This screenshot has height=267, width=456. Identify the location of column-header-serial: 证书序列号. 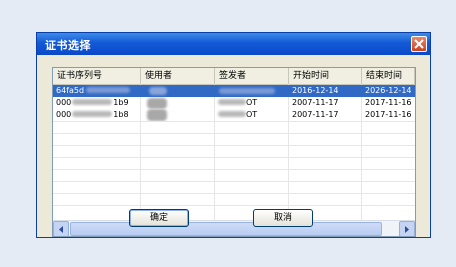
(97, 76).